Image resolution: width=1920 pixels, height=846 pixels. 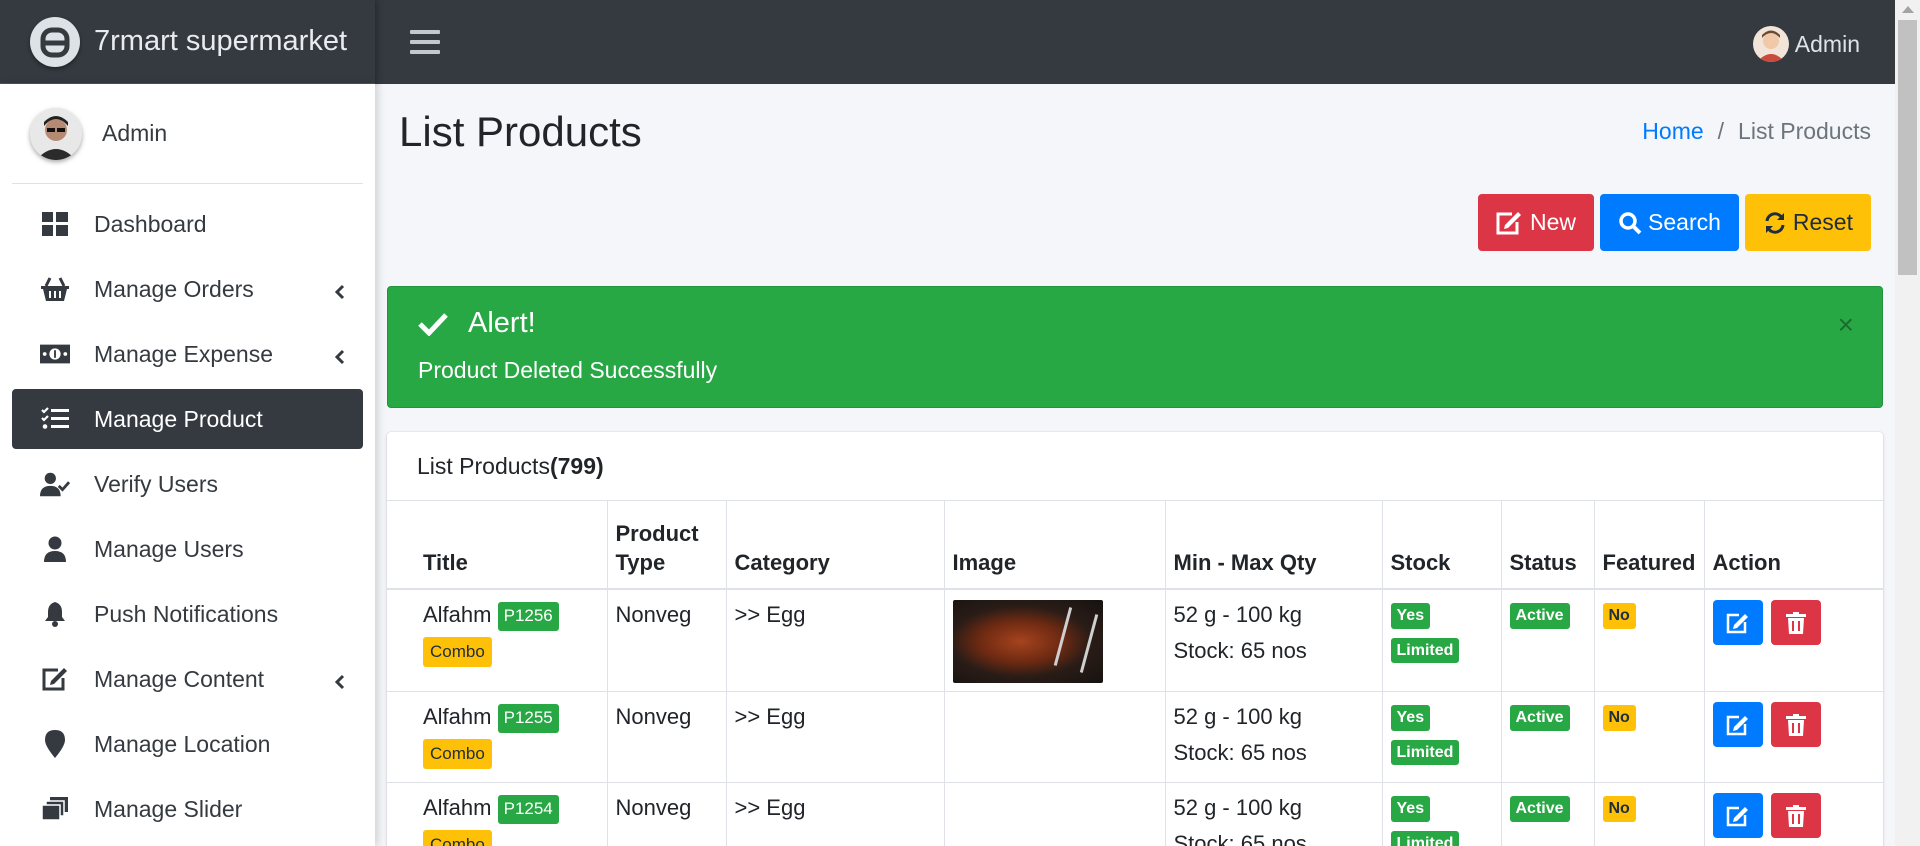 What do you see at coordinates (528, 616) in the screenshot?
I see `product-code-badge: P1256` at bounding box center [528, 616].